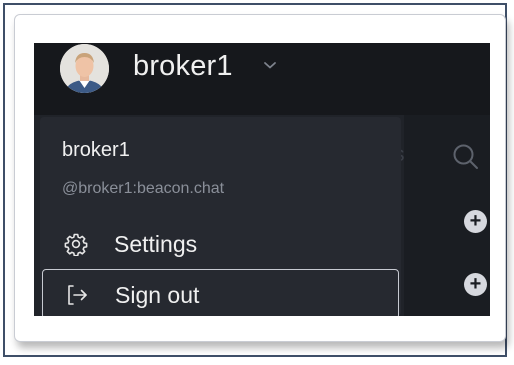  I want to click on settings-label: Settings, so click(156, 244).